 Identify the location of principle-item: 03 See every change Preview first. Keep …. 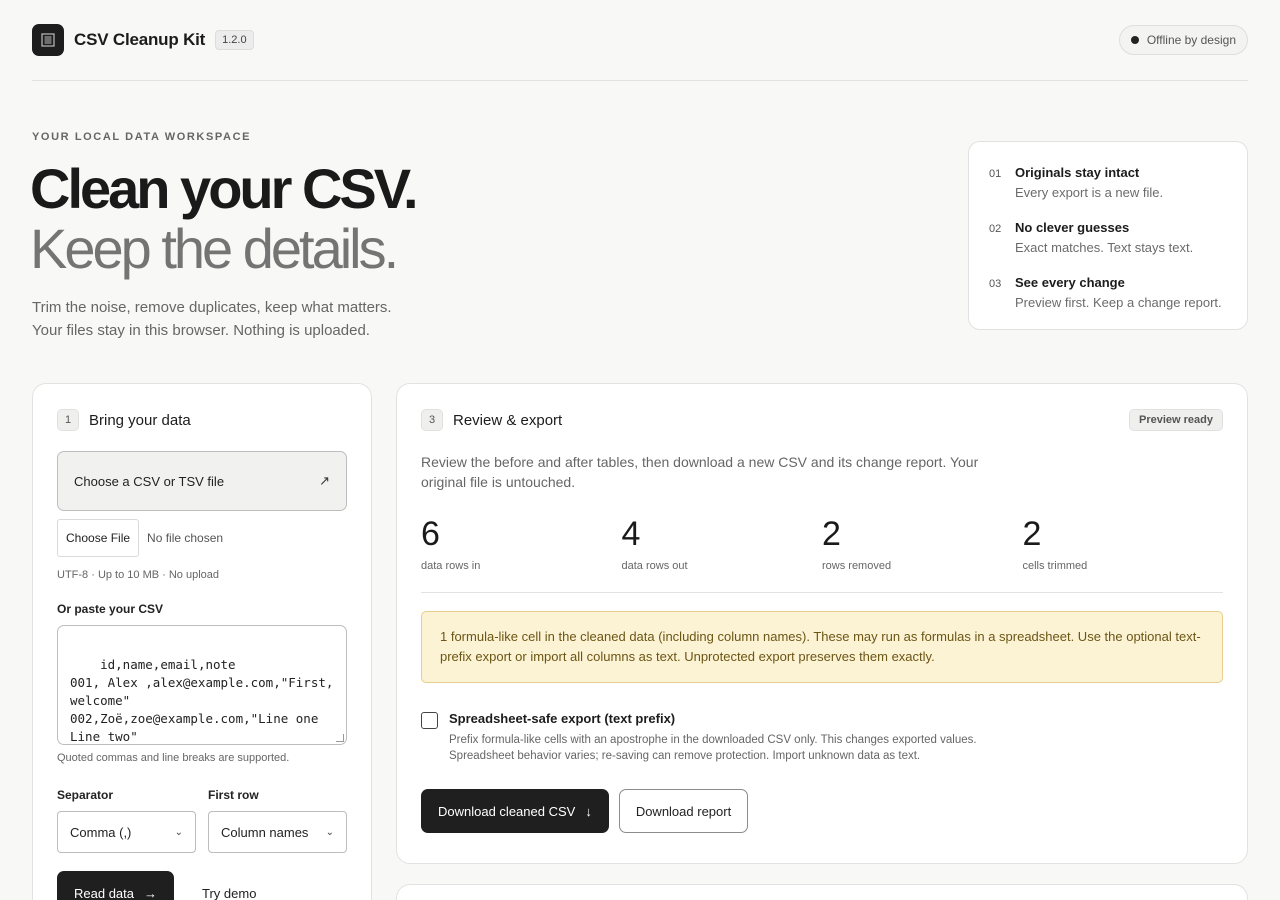
(1108, 293).